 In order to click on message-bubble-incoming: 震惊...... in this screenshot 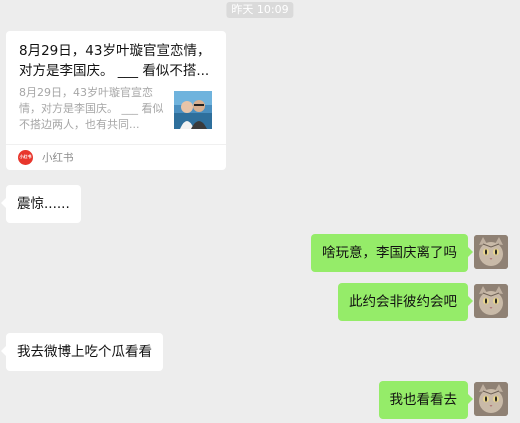, I will do `click(41, 204)`.